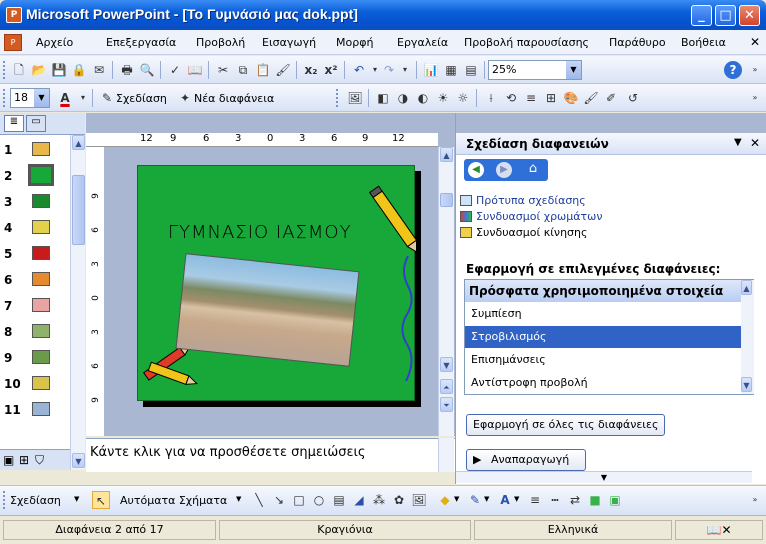 This screenshot has width=766, height=544. Describe the element at coordinates (243, 70) in the screenshot. I see `copy-icon: ⧉` at that location.